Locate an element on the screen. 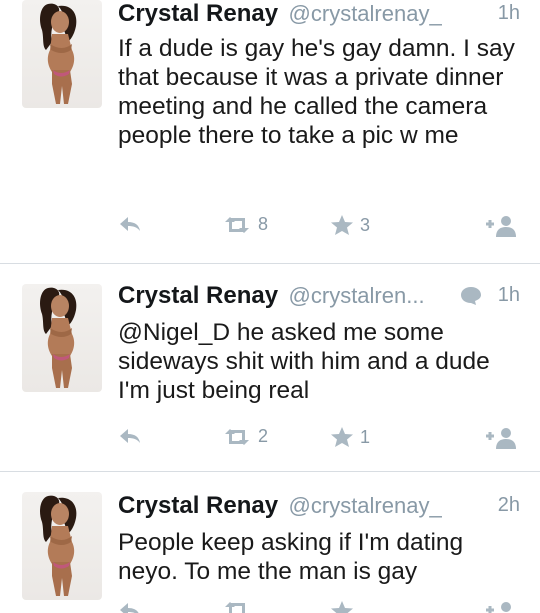  favorite-button is located at coordinates (342, 606).